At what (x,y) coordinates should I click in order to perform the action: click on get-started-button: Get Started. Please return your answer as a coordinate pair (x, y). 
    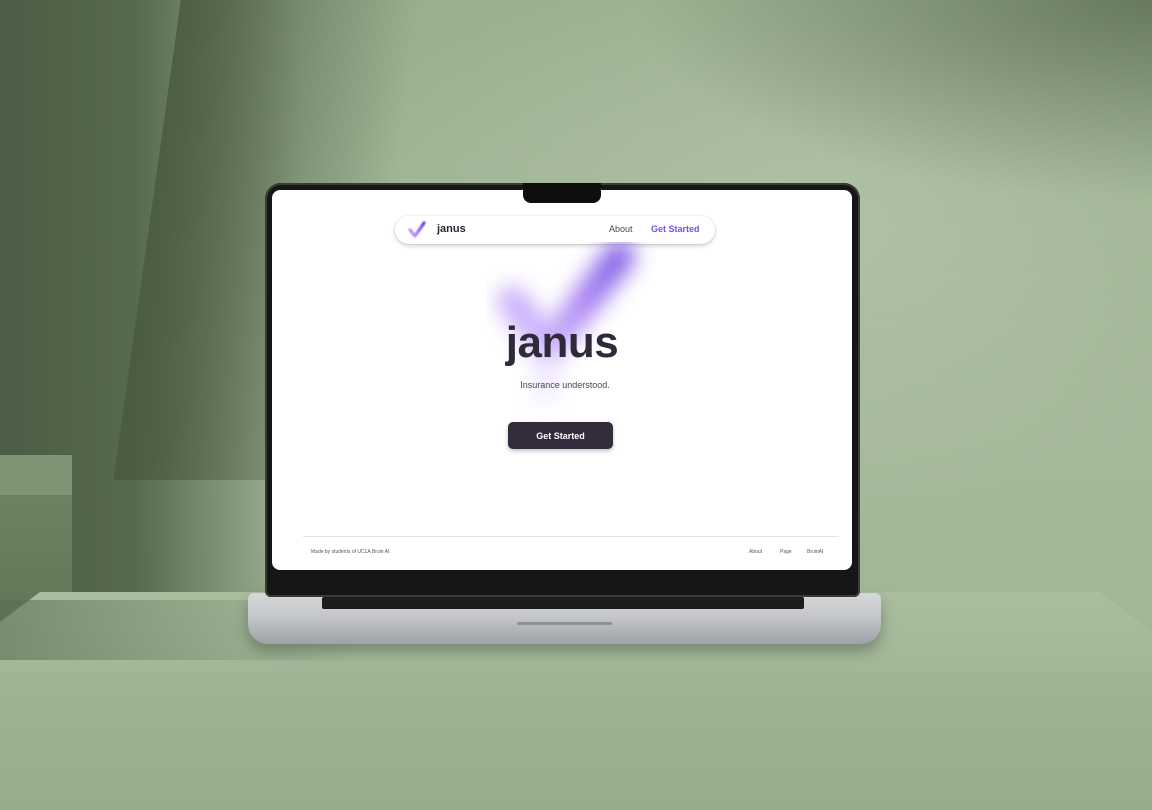
    Looking at the image, I should click on (560, 435).